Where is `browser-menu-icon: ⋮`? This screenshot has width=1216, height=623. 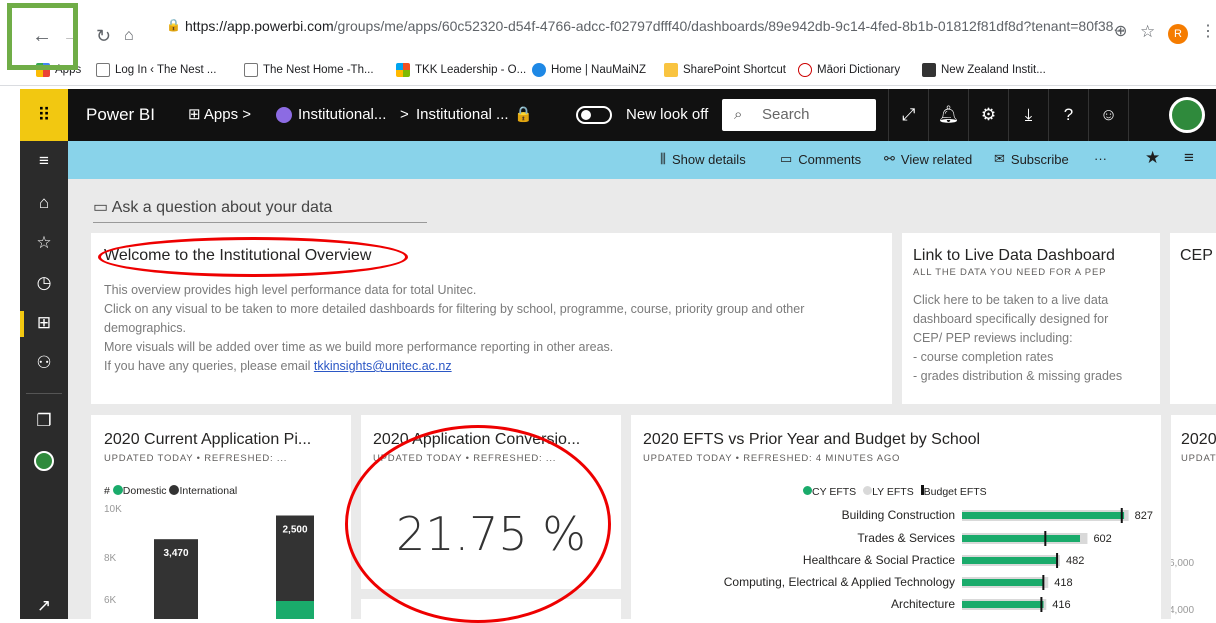
browser-menu-icon: ⋮ is located at coordinates (1208, 32).